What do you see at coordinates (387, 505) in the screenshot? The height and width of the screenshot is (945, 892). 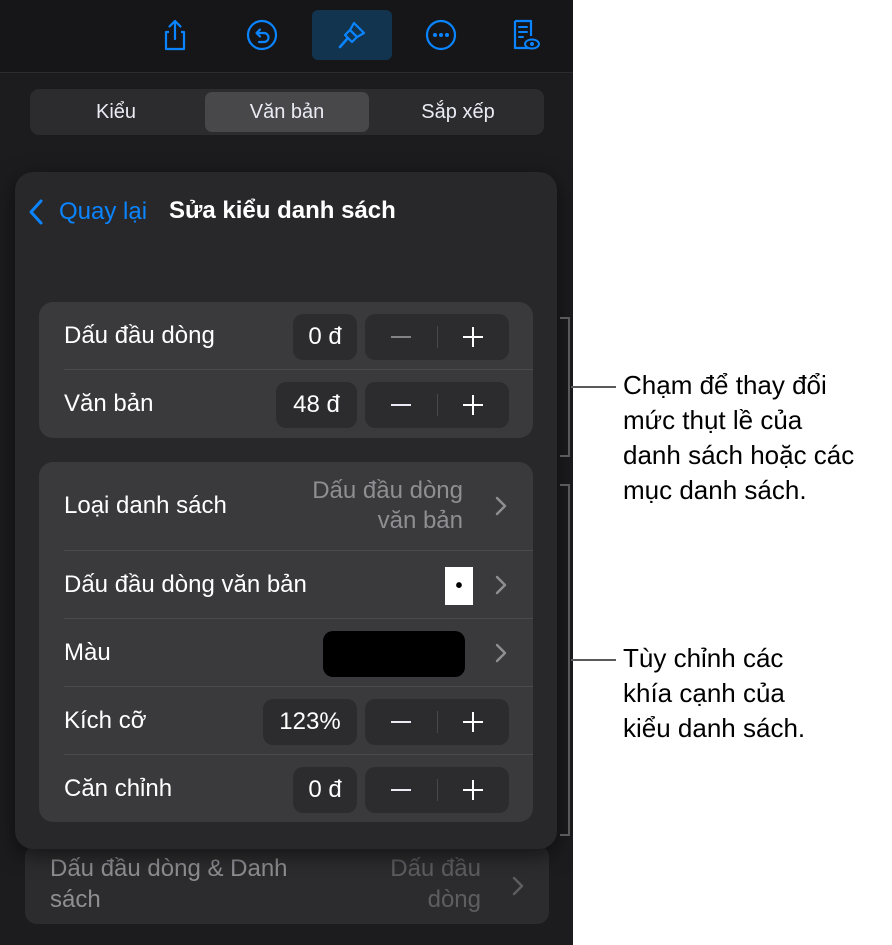 I see `list-type-value: Dấu đầu dòng văn bản` at bounding box center [387, 505].